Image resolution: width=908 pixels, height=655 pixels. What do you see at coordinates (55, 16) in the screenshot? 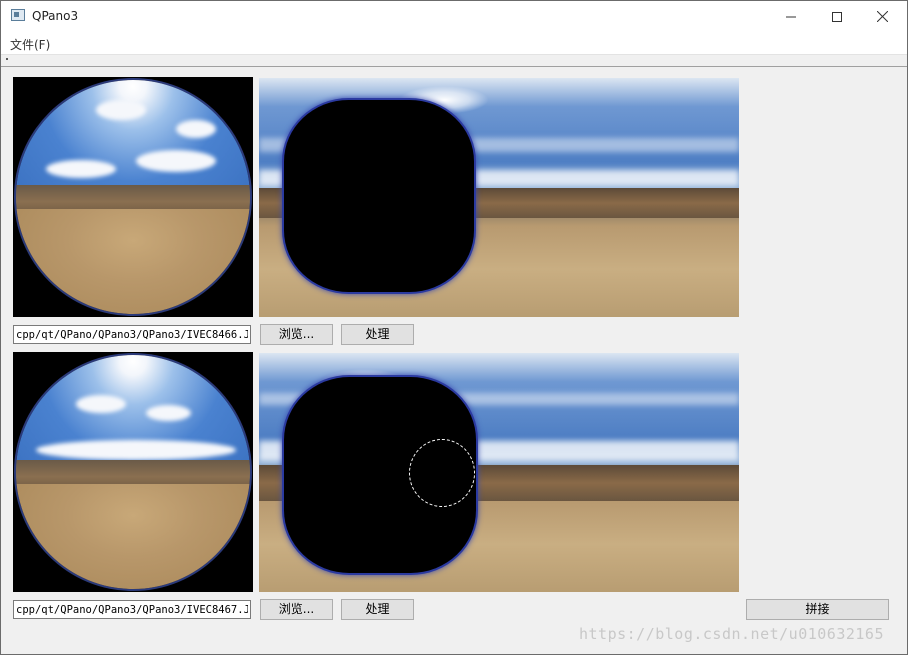
I see `window-title: QPano3` at bounding box center [55, 16].